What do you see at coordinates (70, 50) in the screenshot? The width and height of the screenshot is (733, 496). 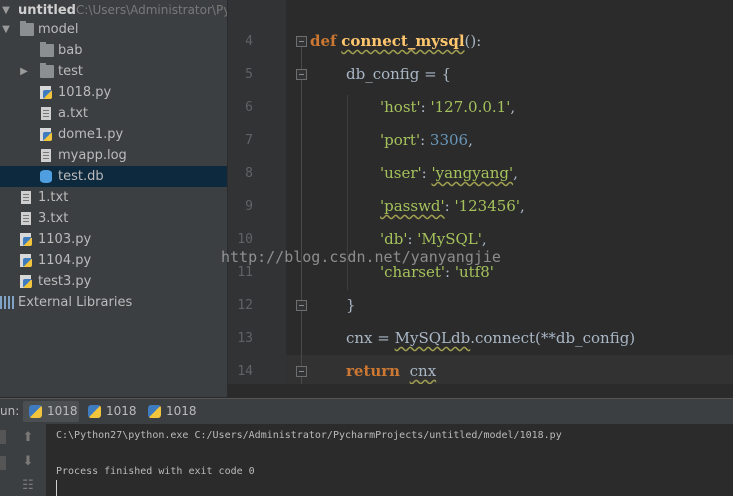 I see `tree-item-label: bab` at bounding box center [70, 50].